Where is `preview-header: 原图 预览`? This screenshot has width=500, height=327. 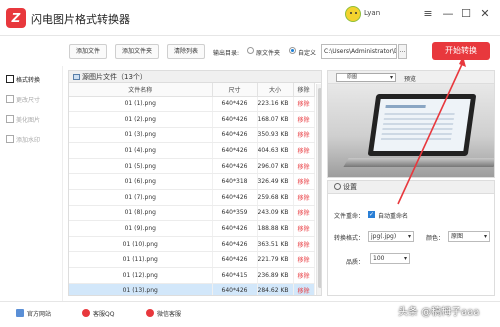 preview-header: 原图 预览 is located at coordinates (411, 77).